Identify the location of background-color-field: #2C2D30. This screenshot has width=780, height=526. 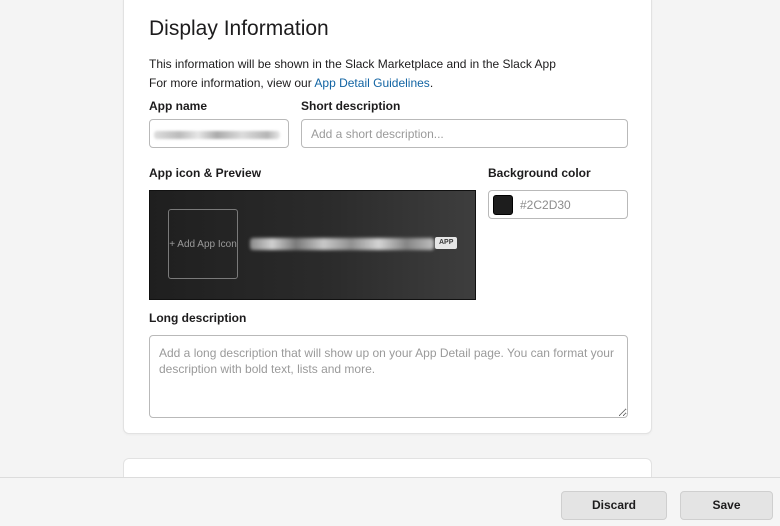
(558, 204).